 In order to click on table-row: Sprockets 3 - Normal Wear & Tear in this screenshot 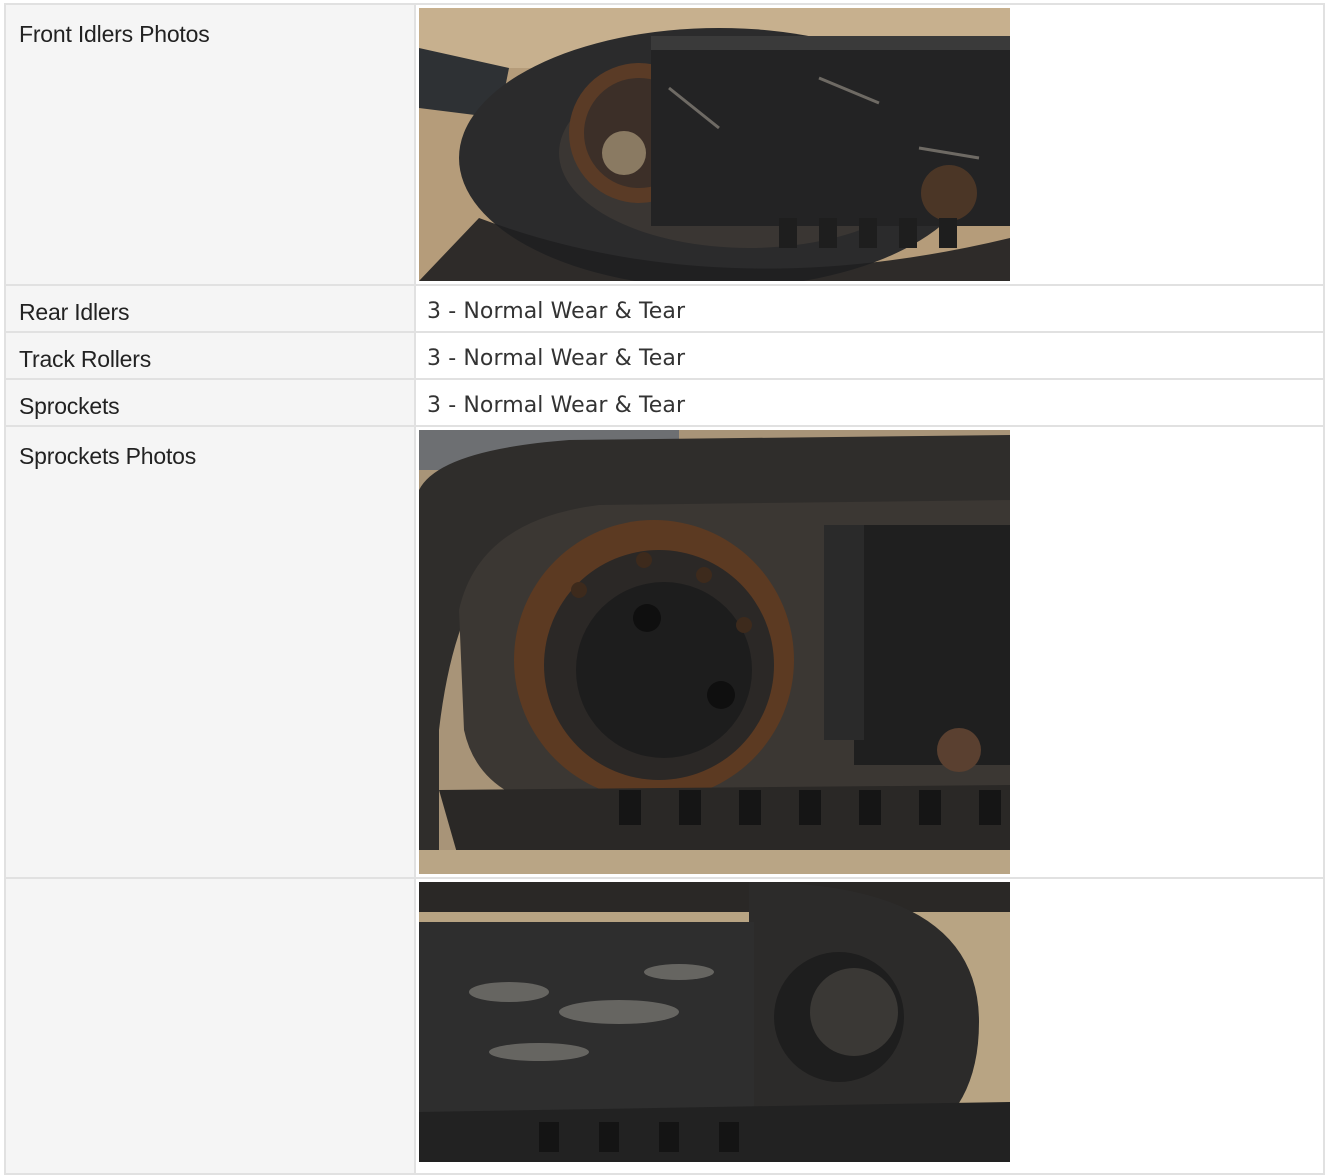, I will do `click(664, 402)`.